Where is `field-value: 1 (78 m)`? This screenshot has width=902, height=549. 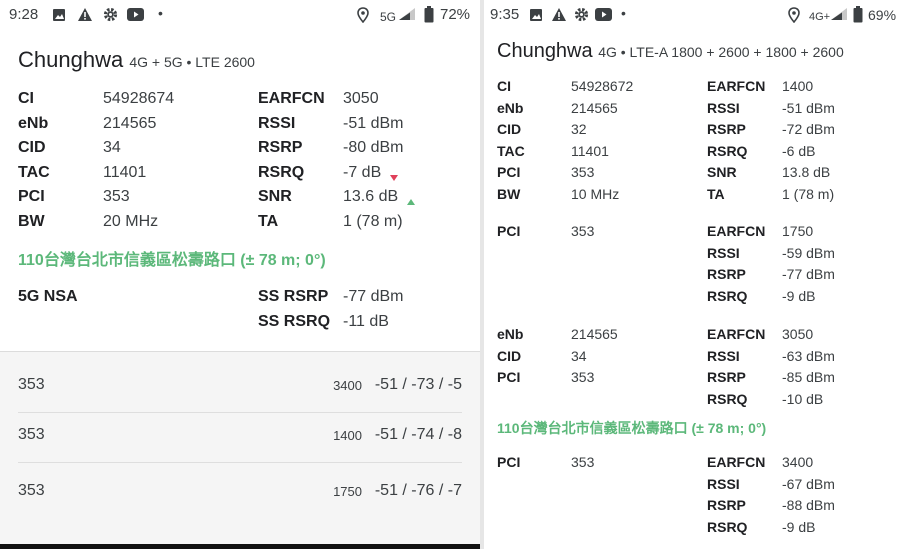 field-value: 1 (78 m) is located at coordinates (808, 194).